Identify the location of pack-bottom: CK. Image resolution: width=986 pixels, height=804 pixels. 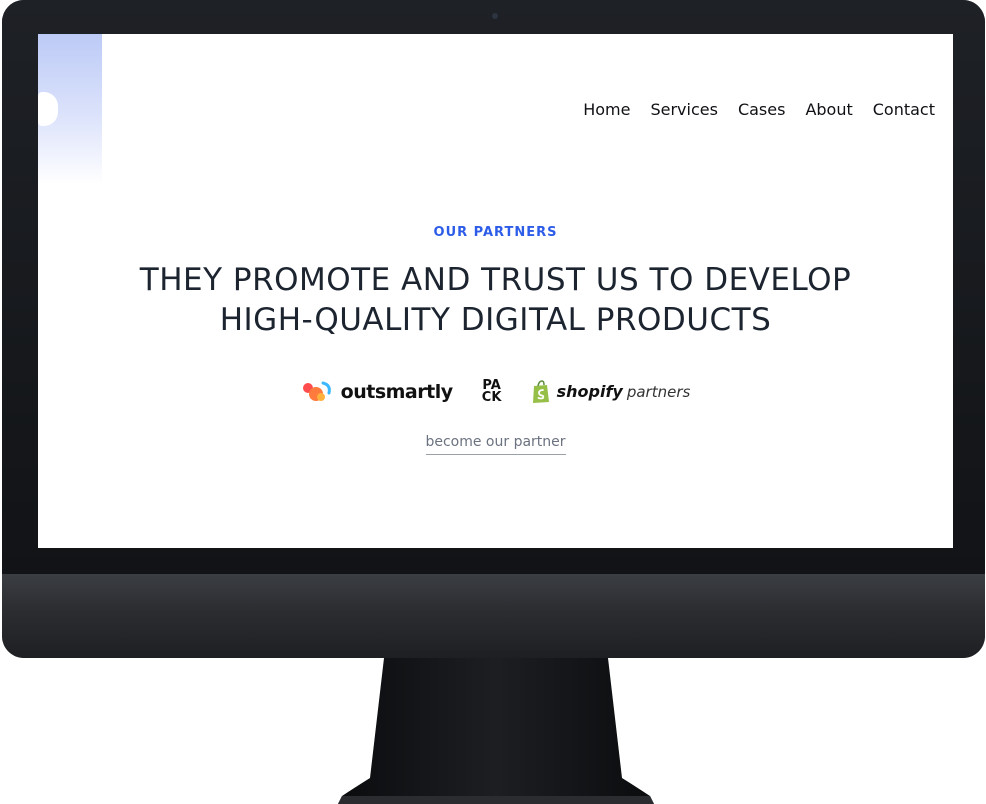
(491, 397).